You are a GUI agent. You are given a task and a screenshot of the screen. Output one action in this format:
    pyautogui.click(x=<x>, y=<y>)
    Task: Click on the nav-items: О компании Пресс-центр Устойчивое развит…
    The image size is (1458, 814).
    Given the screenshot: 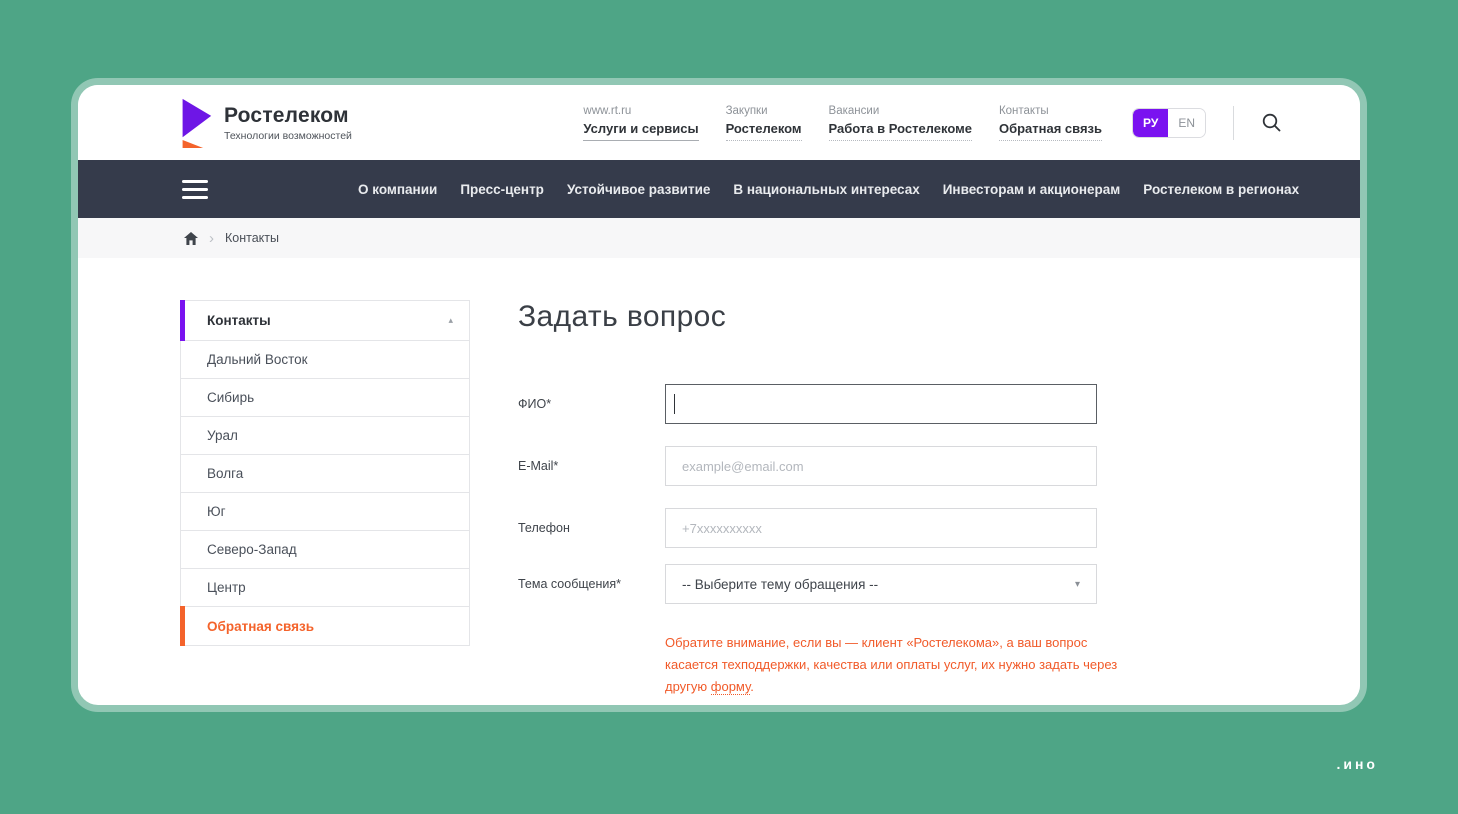 What is the action you would take?
    pyautogui.click(x=828, y=189)
    